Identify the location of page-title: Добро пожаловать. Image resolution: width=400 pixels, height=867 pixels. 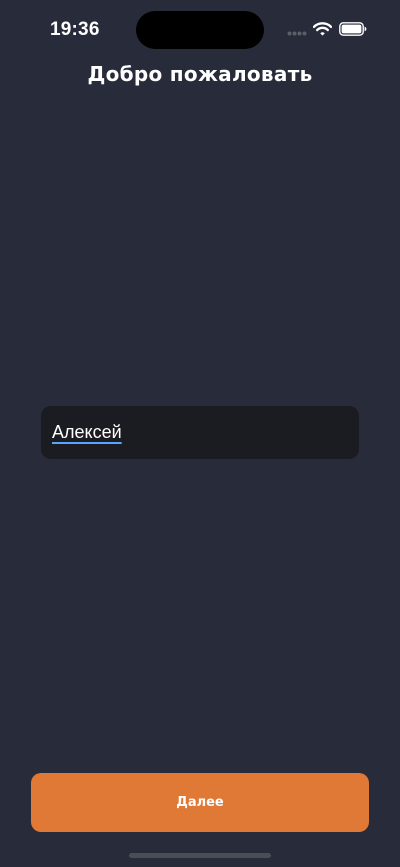
(200, 74).